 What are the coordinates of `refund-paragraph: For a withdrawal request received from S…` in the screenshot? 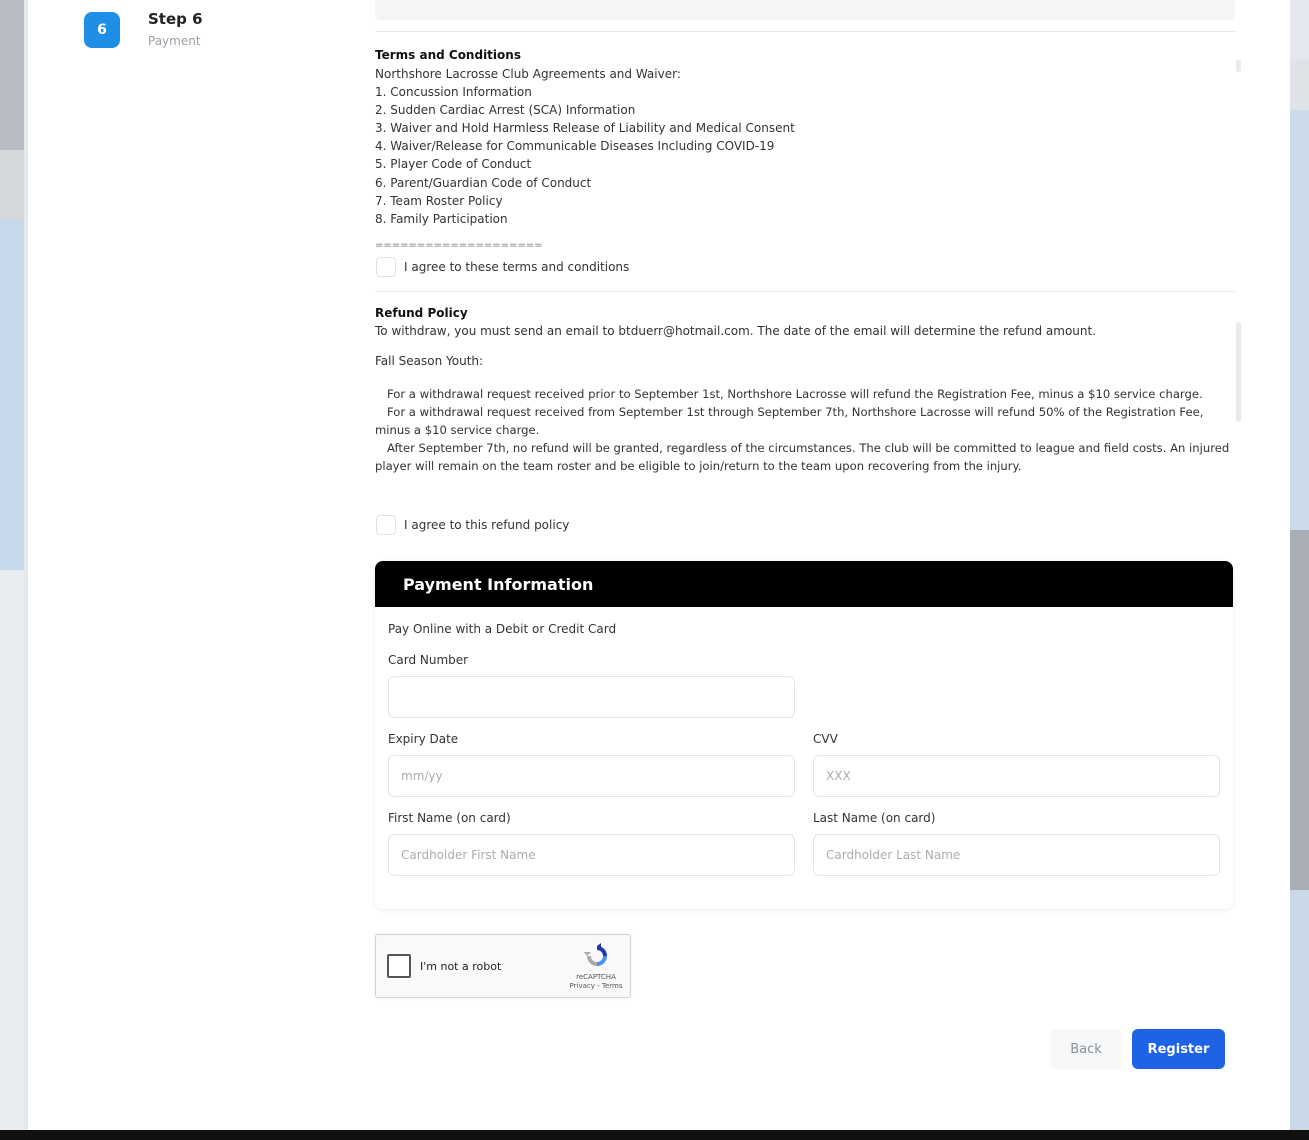 It's located at (789, 421).